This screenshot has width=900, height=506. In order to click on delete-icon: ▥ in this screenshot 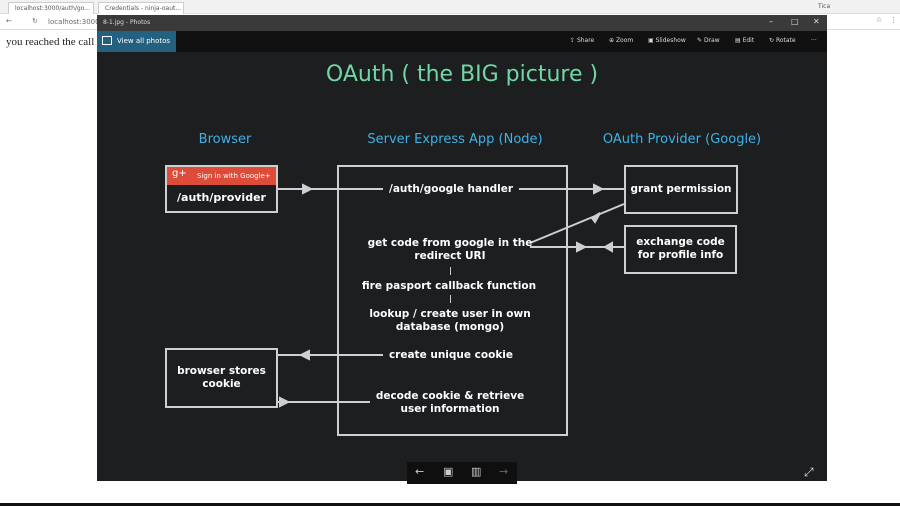, I will do `click(476, 471)`.